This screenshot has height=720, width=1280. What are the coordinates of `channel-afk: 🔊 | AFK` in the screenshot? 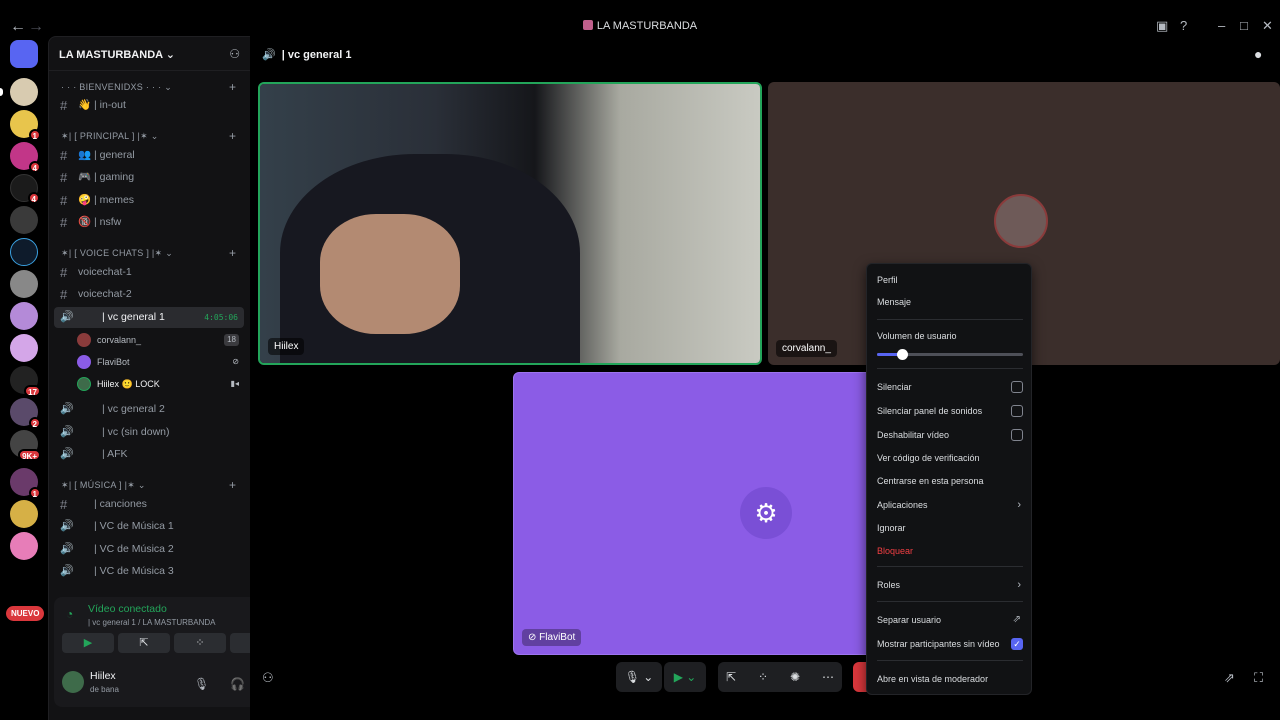 It's located at (149, 454).